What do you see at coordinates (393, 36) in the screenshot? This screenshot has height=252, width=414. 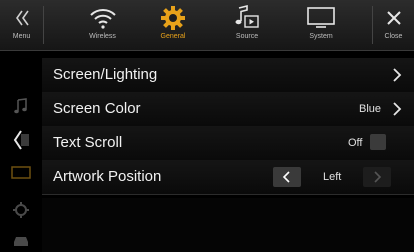 I see `tab-close-label: Close` at bounding box center [393, 36].